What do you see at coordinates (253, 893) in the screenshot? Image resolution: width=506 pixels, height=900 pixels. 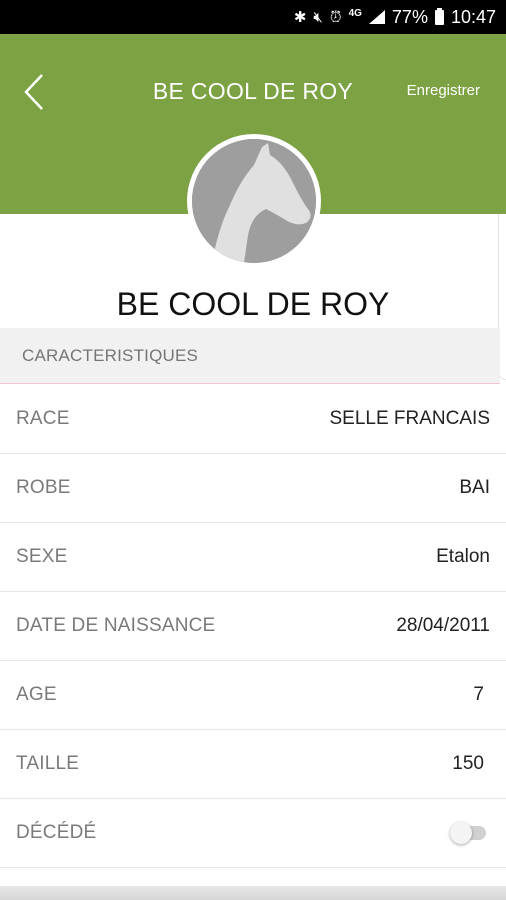 I see `bottom-edge` at bounding box center [253, 893].